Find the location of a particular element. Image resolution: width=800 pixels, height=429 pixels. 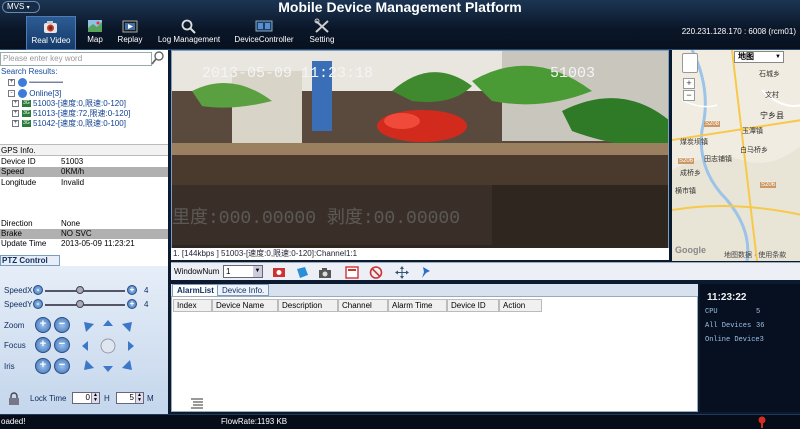

window-num-label: WindowNum is located at coordinates (197, 271).